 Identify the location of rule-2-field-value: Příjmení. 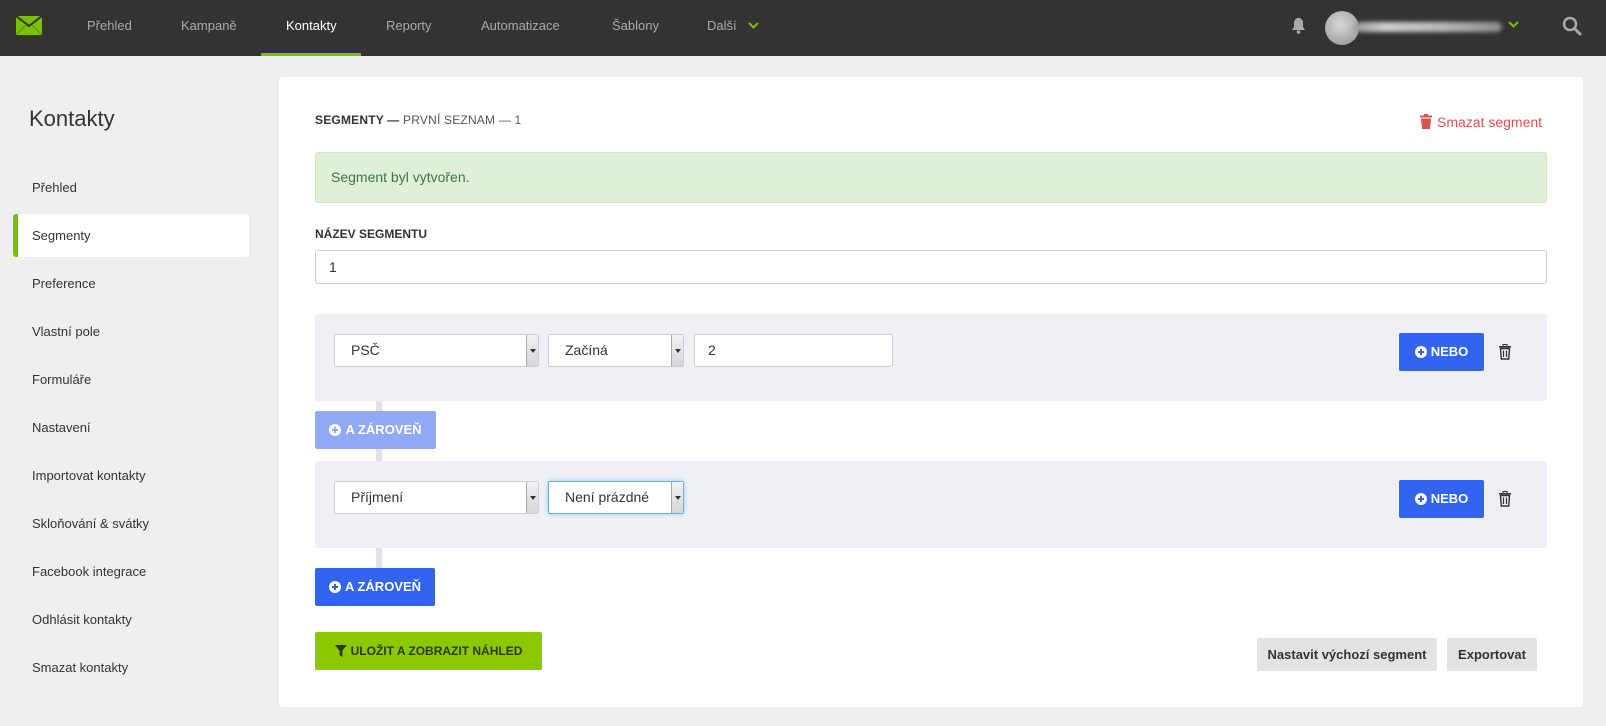
(377, 497).